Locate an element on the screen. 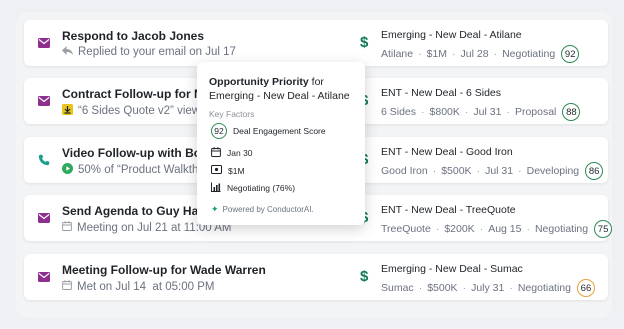  activity-subtitle: Met on Jul 14 at 05:00 PM is located at coordinates (138, 286).